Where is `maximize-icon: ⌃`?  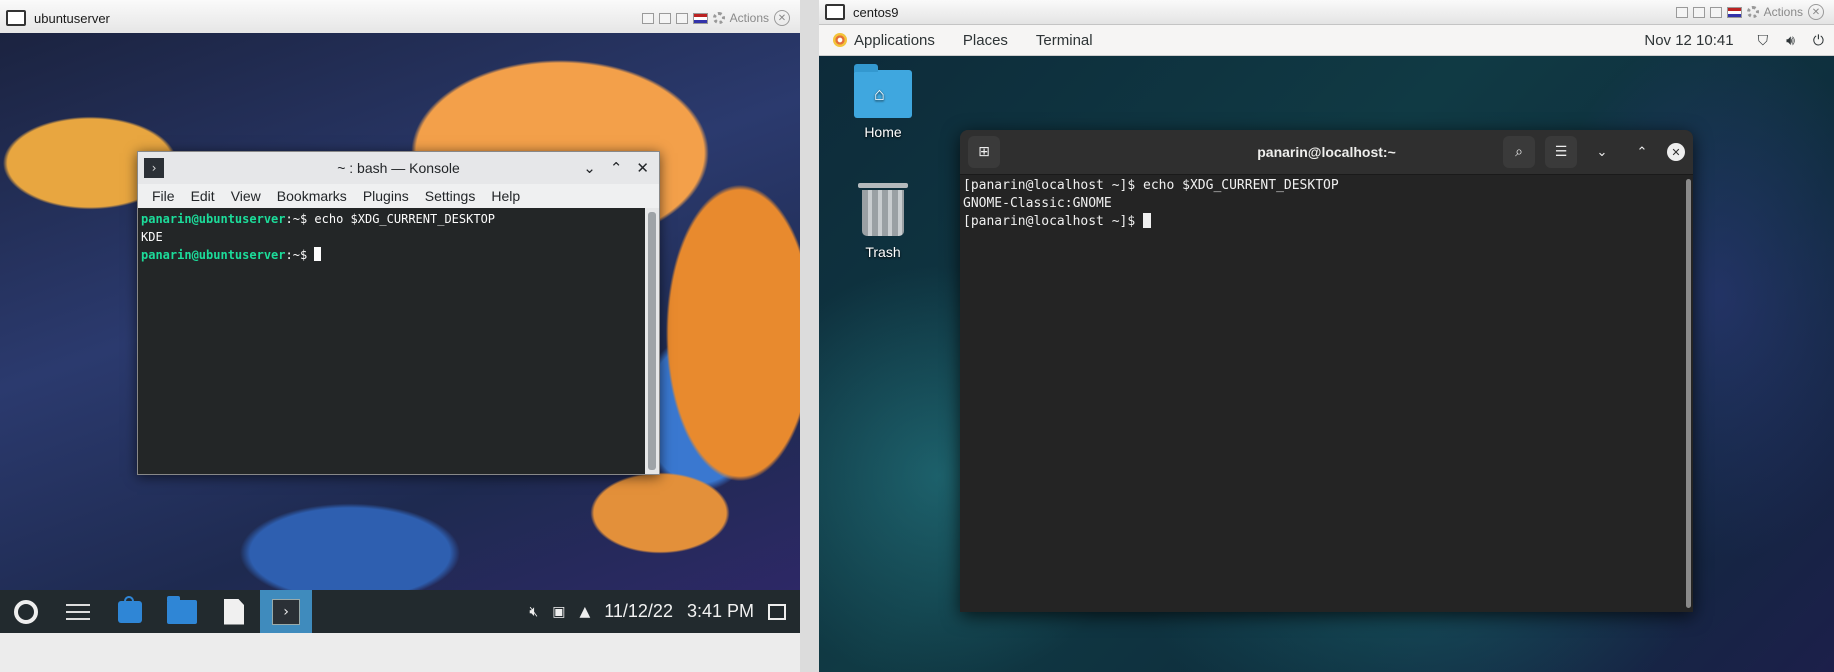
maximize-icon: ⌃ is located at coordinates (1642, 152).